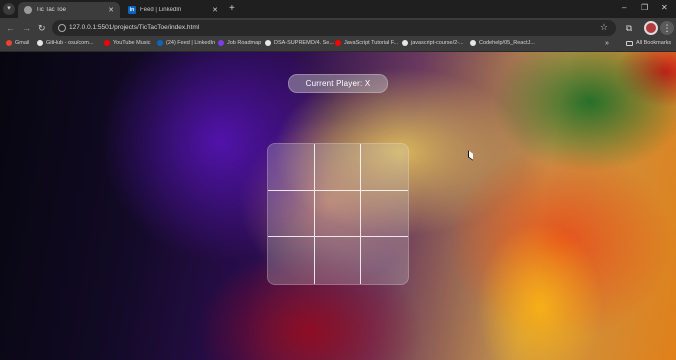 The height and width of the screenshot is (360, 676). I want to click on tab-title: Feed | LinkedIn, so click(161, 10).